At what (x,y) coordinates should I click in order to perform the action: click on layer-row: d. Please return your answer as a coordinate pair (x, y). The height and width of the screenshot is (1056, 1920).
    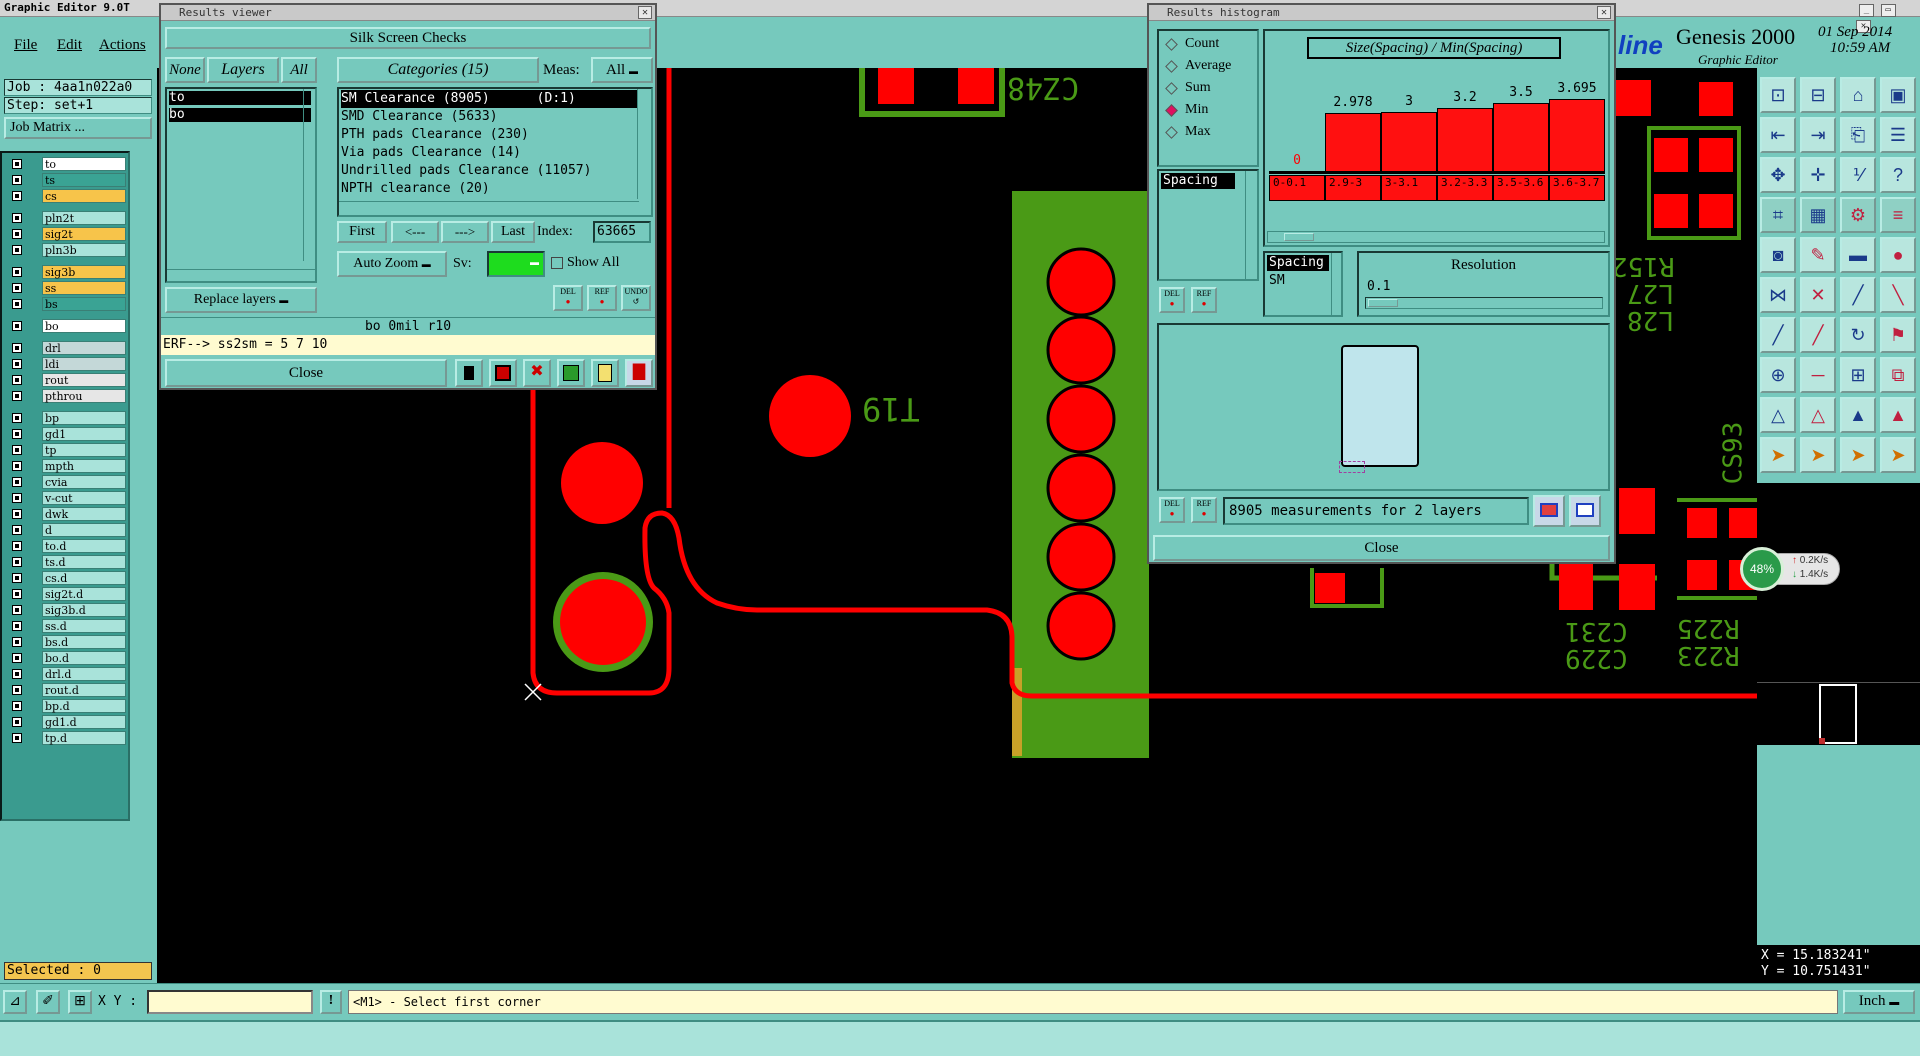
    Looking at the image, I should click on (67, 530).